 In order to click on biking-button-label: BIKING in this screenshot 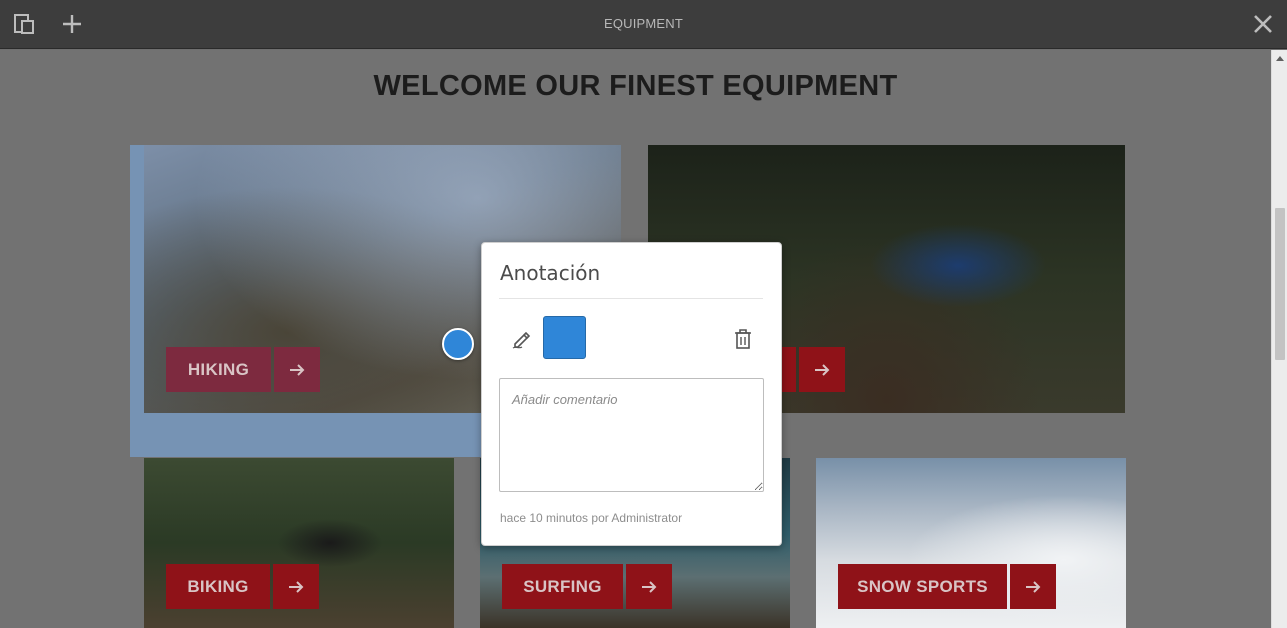, I will do `click(218, 586)`.